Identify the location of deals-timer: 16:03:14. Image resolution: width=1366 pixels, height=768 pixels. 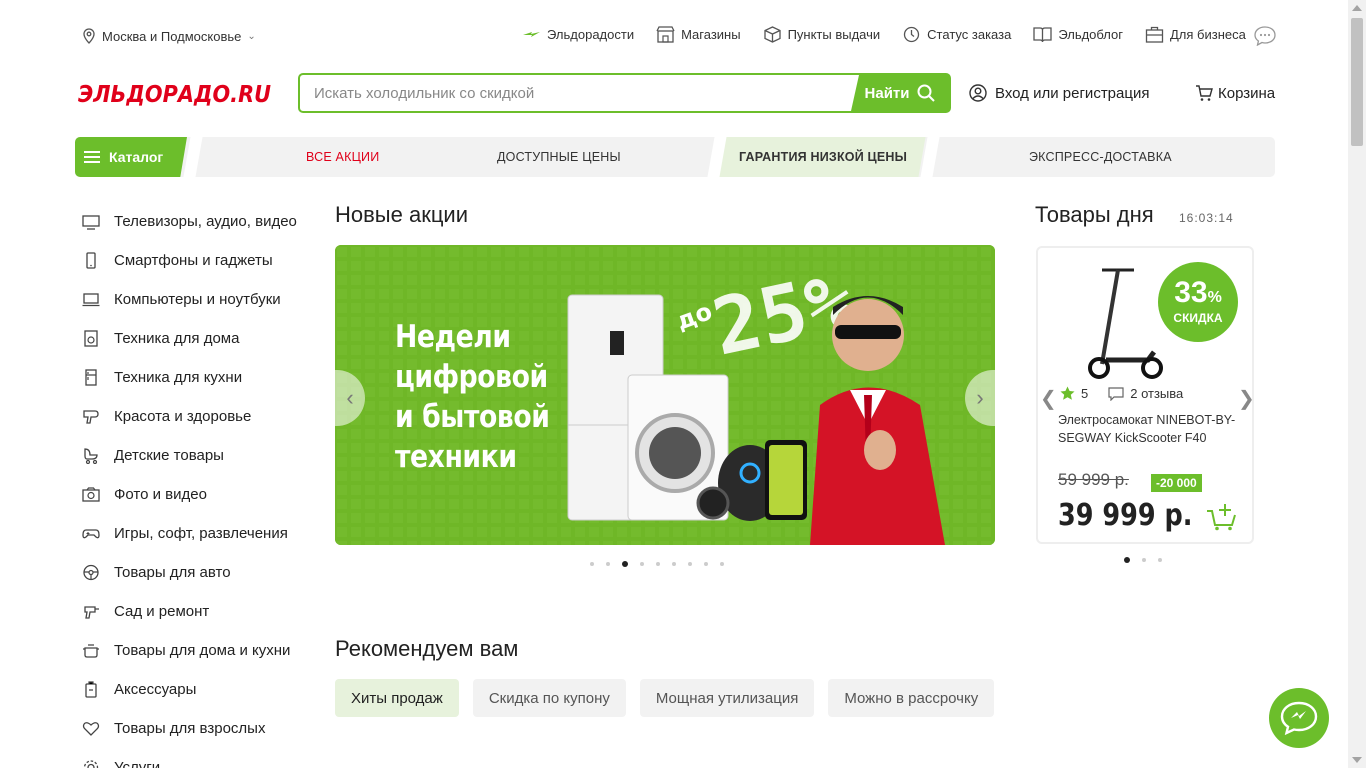
(1206, 218).